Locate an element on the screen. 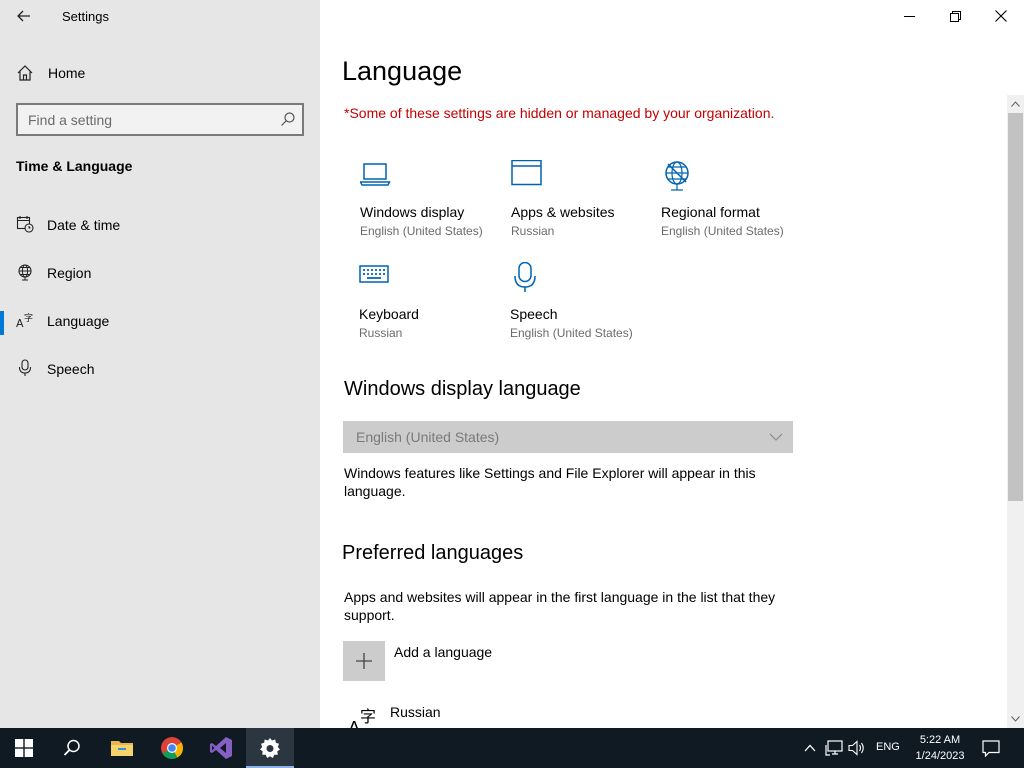 This screenshot has height=768, width=1024. laptop-icon is located at coordinates (375, 174).